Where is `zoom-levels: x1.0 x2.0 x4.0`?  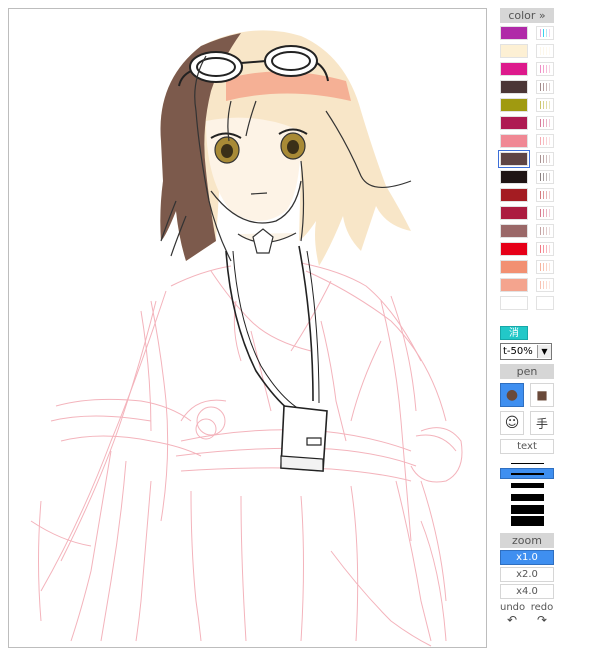 zoom-levels: x1.0 x2.0 x4.0 is located at coordinates (527, 574).